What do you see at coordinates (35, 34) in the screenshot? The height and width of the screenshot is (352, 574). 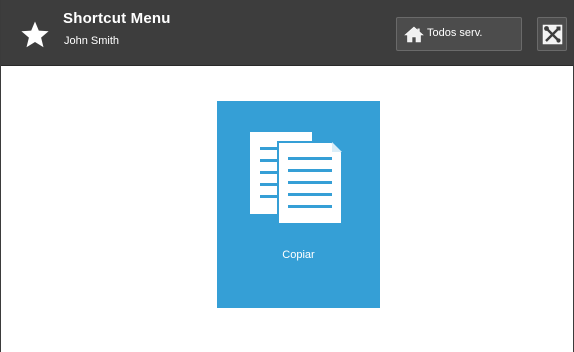 I see `star-icon` at bounding box center [35, 34].